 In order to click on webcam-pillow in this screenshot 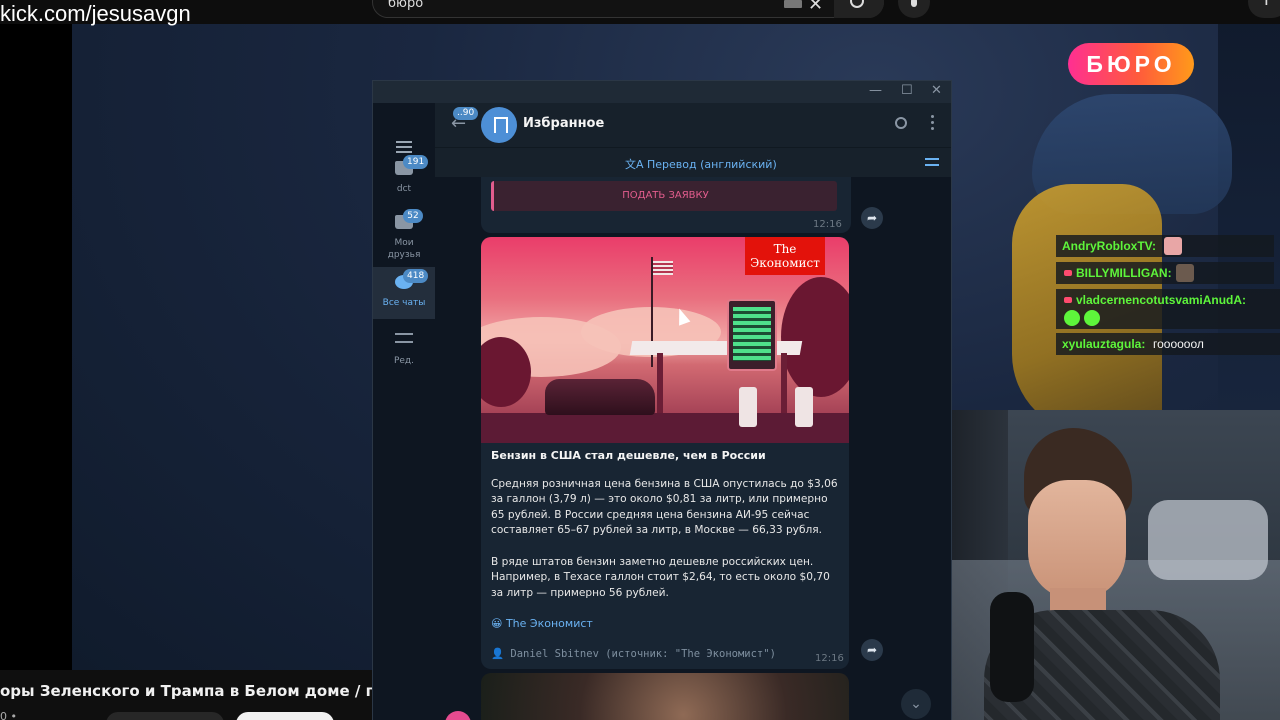, I will do `click(1208, 540)`.